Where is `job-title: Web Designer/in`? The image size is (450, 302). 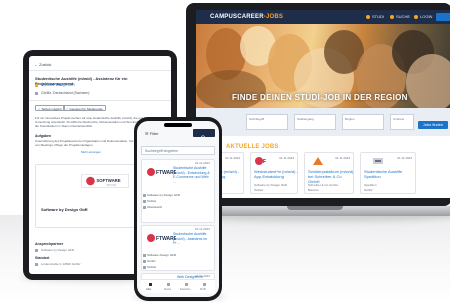 job-title: Web Designer/in is located at coordinates (196, 277).